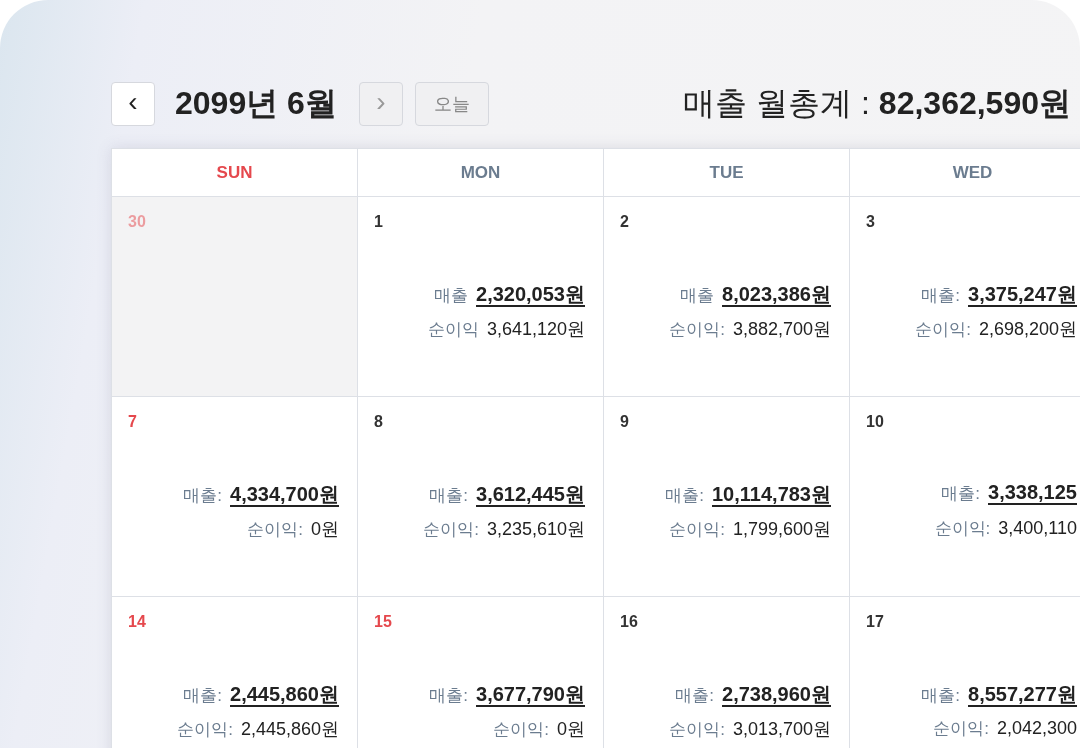  What do you see at coordinates (624, 422) in the screenshot?
I see `day-number: 9` at bounding box center [624, 422].